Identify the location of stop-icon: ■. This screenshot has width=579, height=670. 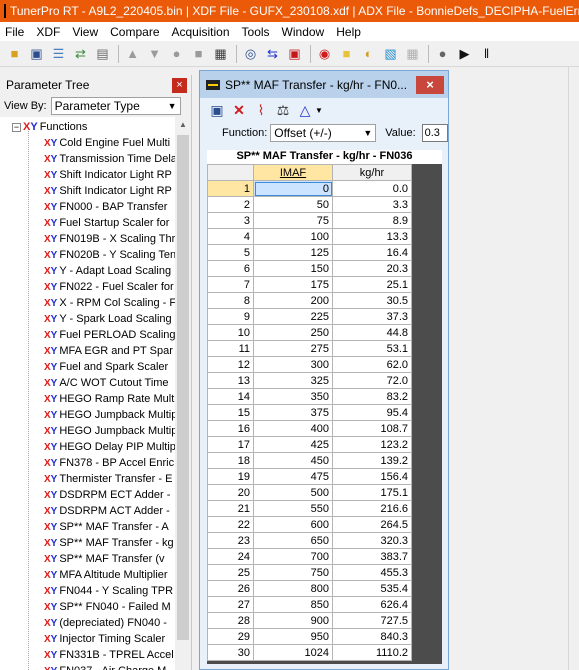
(198, 53).